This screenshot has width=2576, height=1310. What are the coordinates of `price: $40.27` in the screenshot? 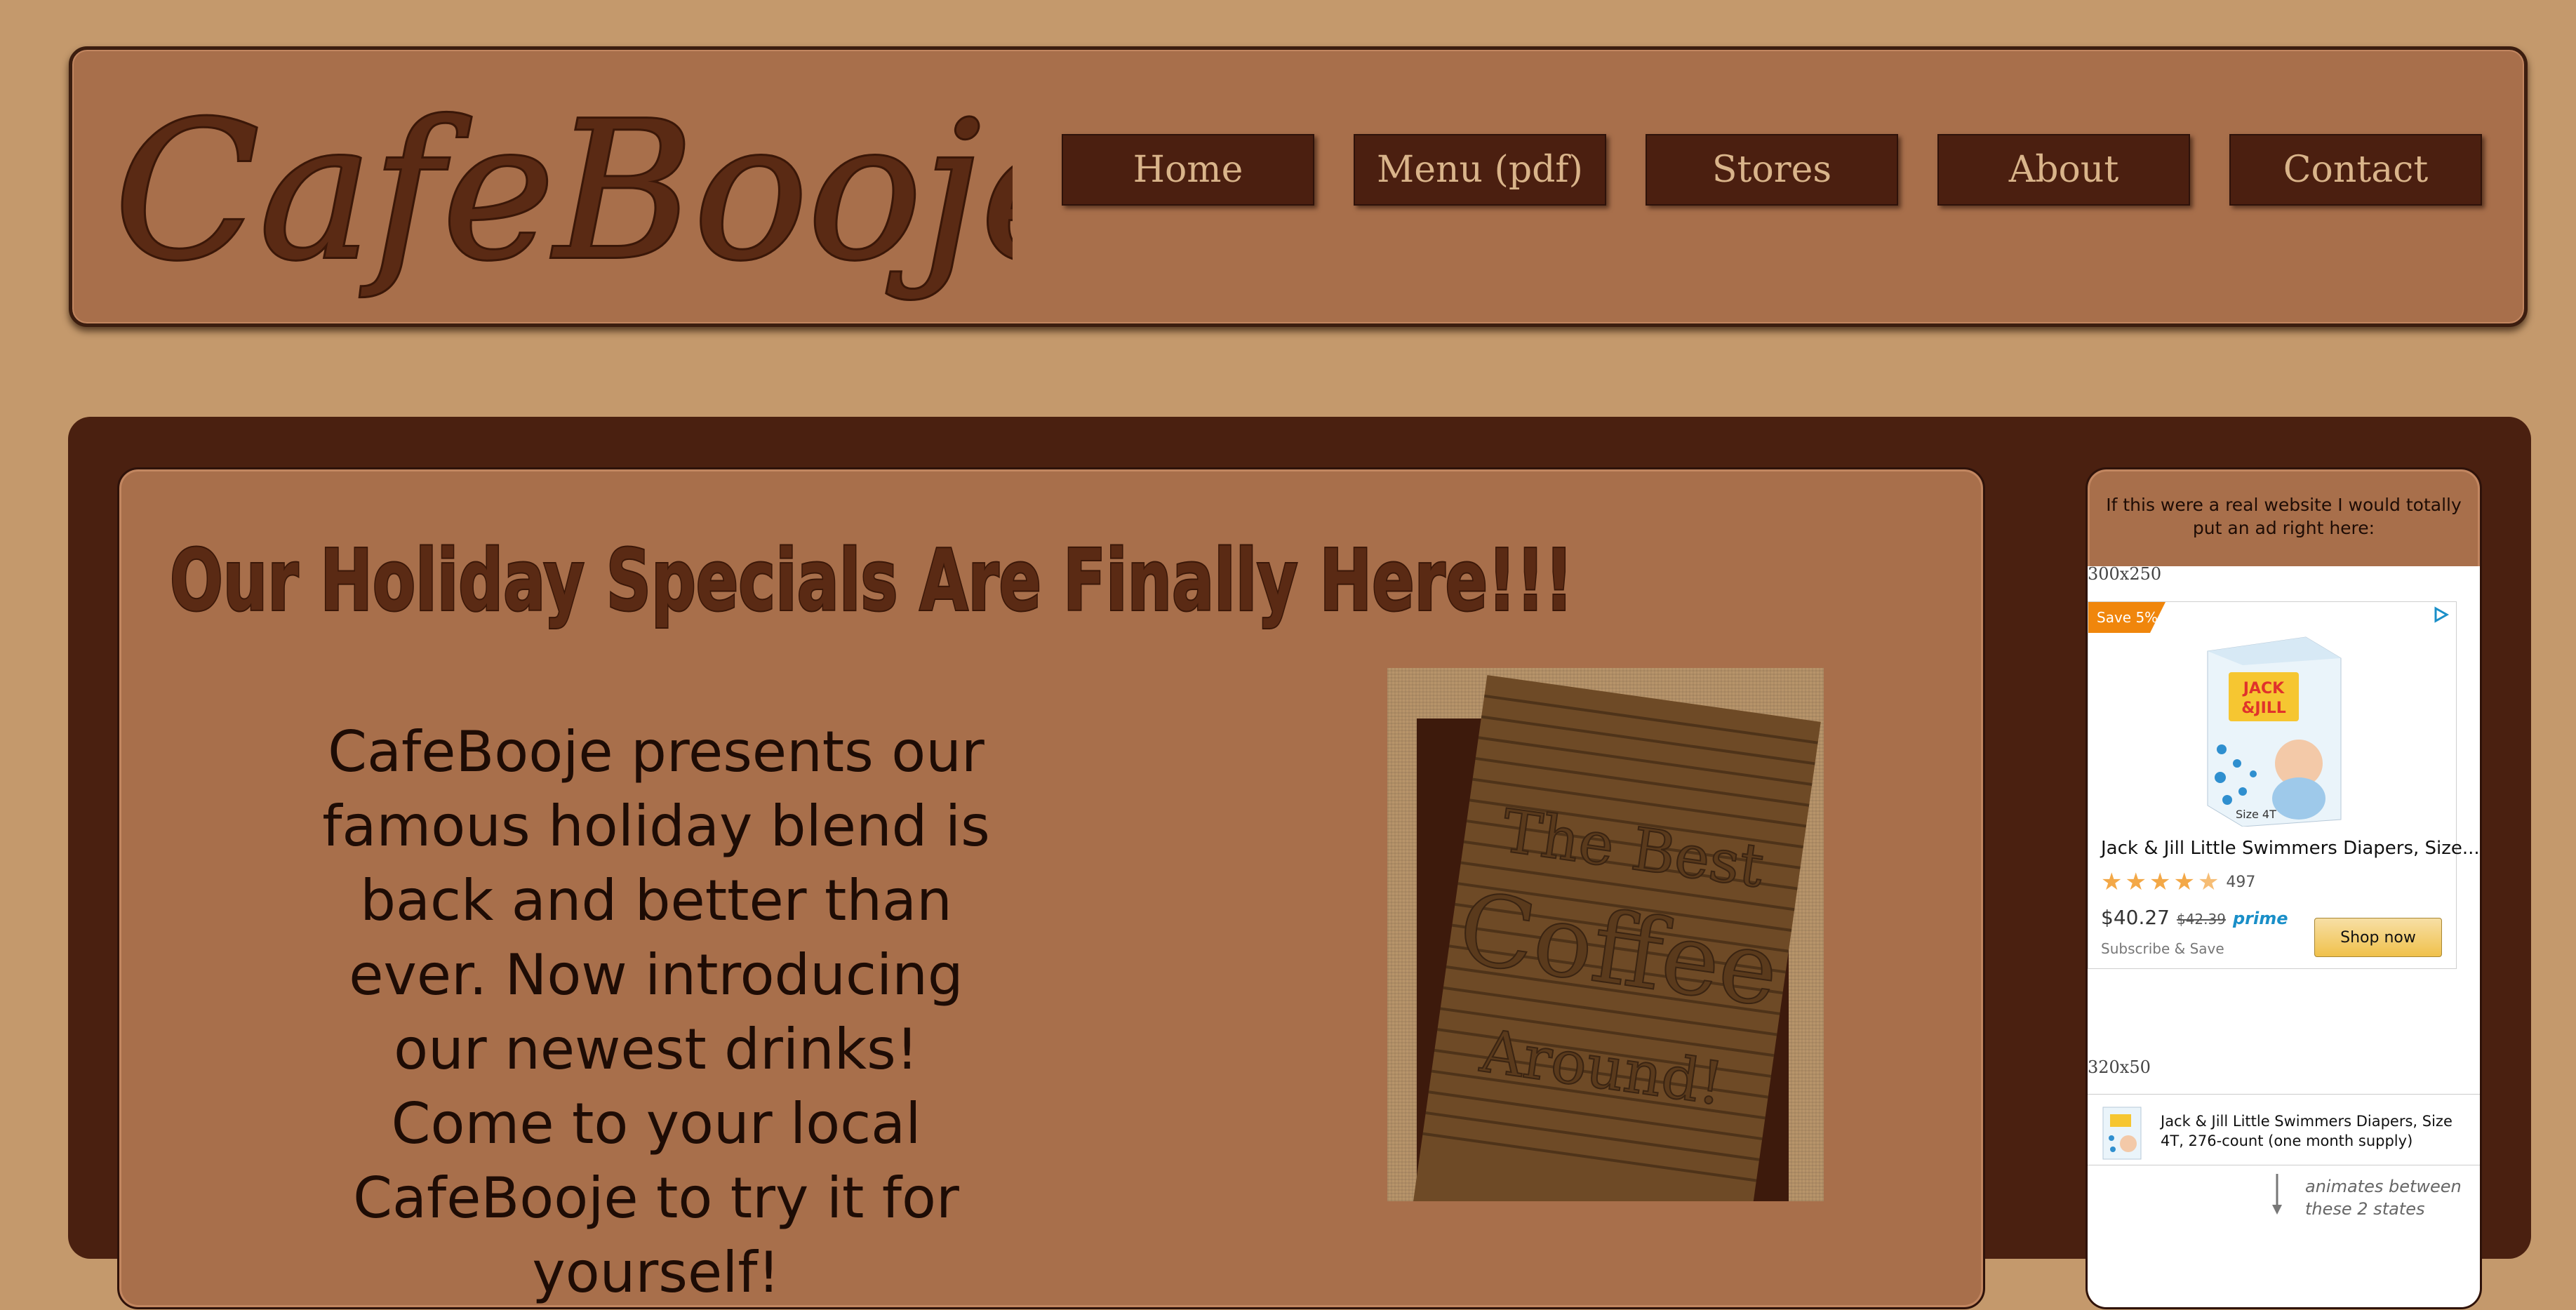 It's located at (2135, 917).